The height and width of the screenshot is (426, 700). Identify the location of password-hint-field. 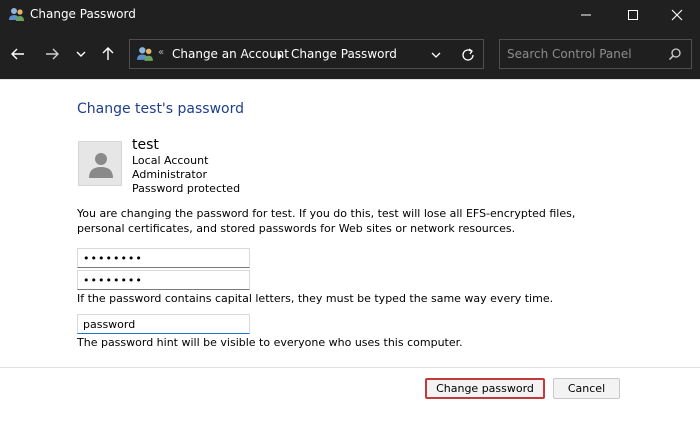
(163, 324).